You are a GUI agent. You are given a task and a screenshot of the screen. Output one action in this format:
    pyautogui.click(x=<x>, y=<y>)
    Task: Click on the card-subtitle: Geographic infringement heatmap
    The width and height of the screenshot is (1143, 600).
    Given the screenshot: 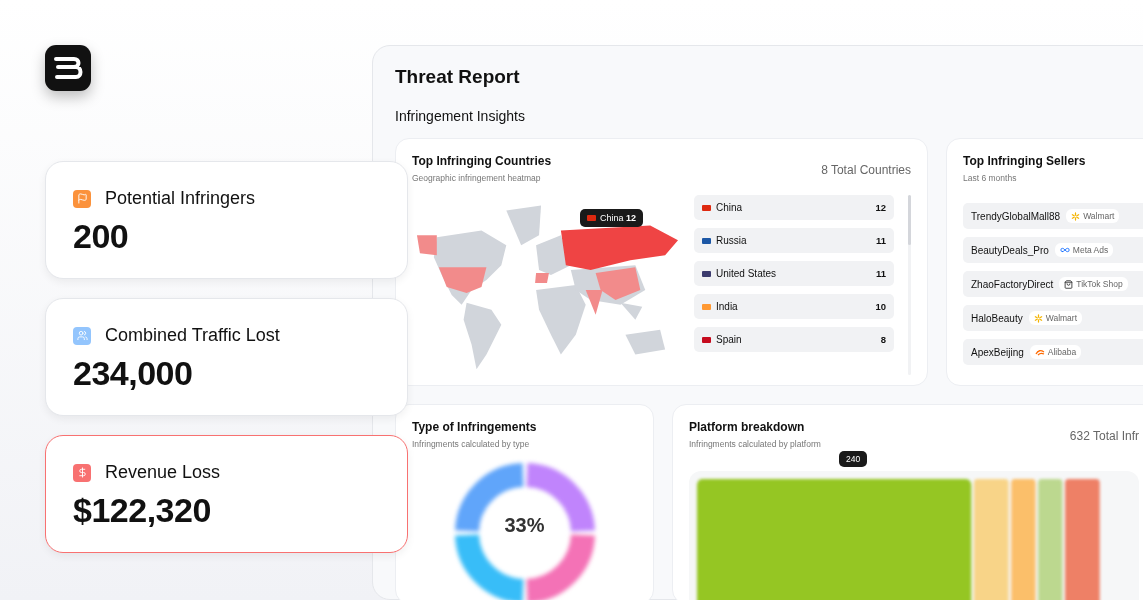 What is the action you would take?
    pyautogui.click(x=477, y=178)
    